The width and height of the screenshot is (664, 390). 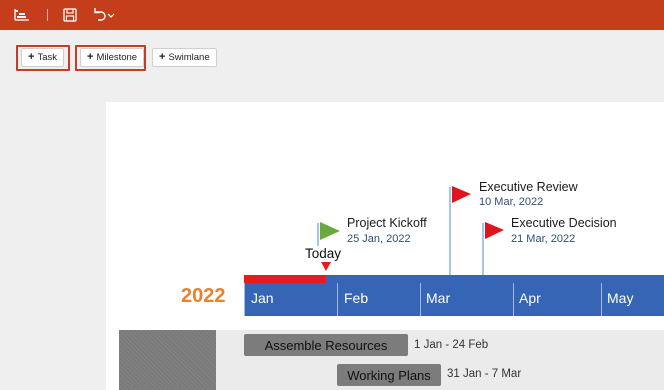 I want to click on task-bar: Working Plans, so click(x=389, y=375).